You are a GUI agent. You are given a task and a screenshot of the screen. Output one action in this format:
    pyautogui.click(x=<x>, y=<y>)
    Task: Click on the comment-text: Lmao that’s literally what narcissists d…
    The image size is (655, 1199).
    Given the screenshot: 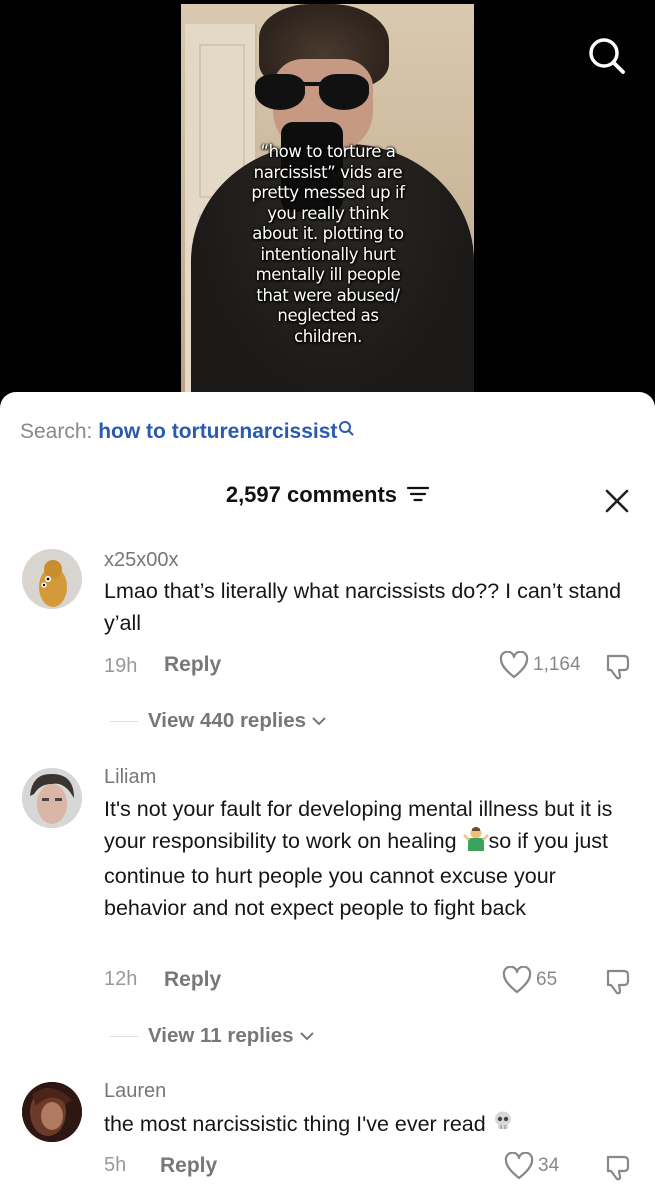 What is the action you would take?
    pyautogui.click(x=363, y=607)
    